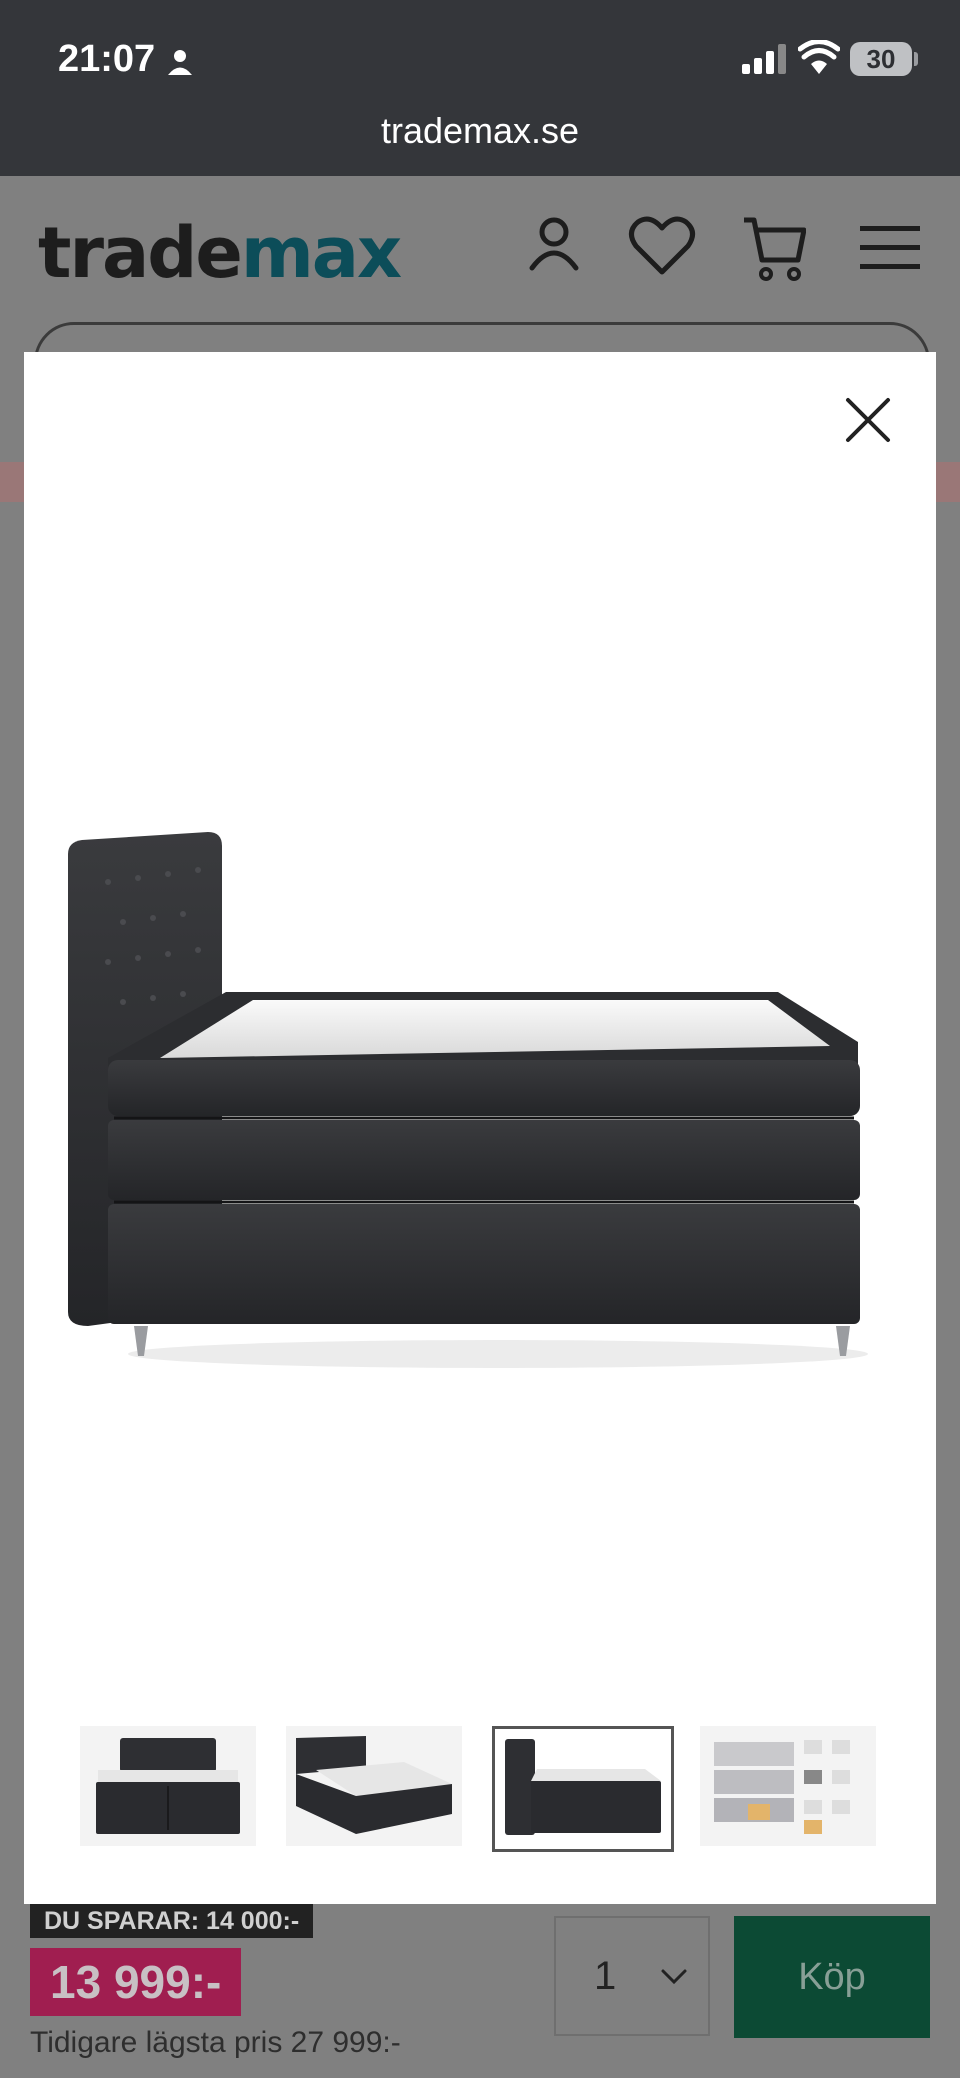 Image resolution: width=960 pixels, height=2078 pixels. What do you see at coordinates (480, 88) in the screenshot?
I see `status-bar: 21:07 30 trademax.se` at bounding box center [480, 88].